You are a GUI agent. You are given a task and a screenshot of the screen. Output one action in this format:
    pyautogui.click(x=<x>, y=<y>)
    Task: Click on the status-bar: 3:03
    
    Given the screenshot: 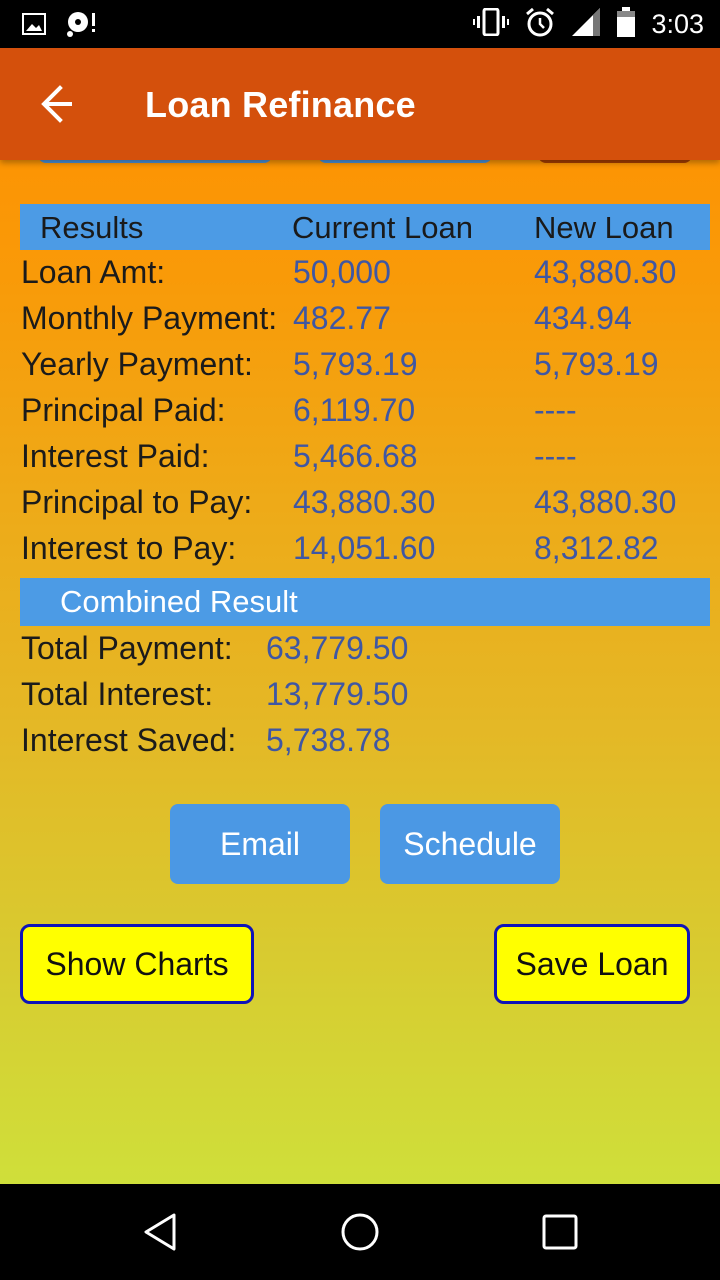 What is the action you would take?
    pyautogui.click(x=360, y=24)
    